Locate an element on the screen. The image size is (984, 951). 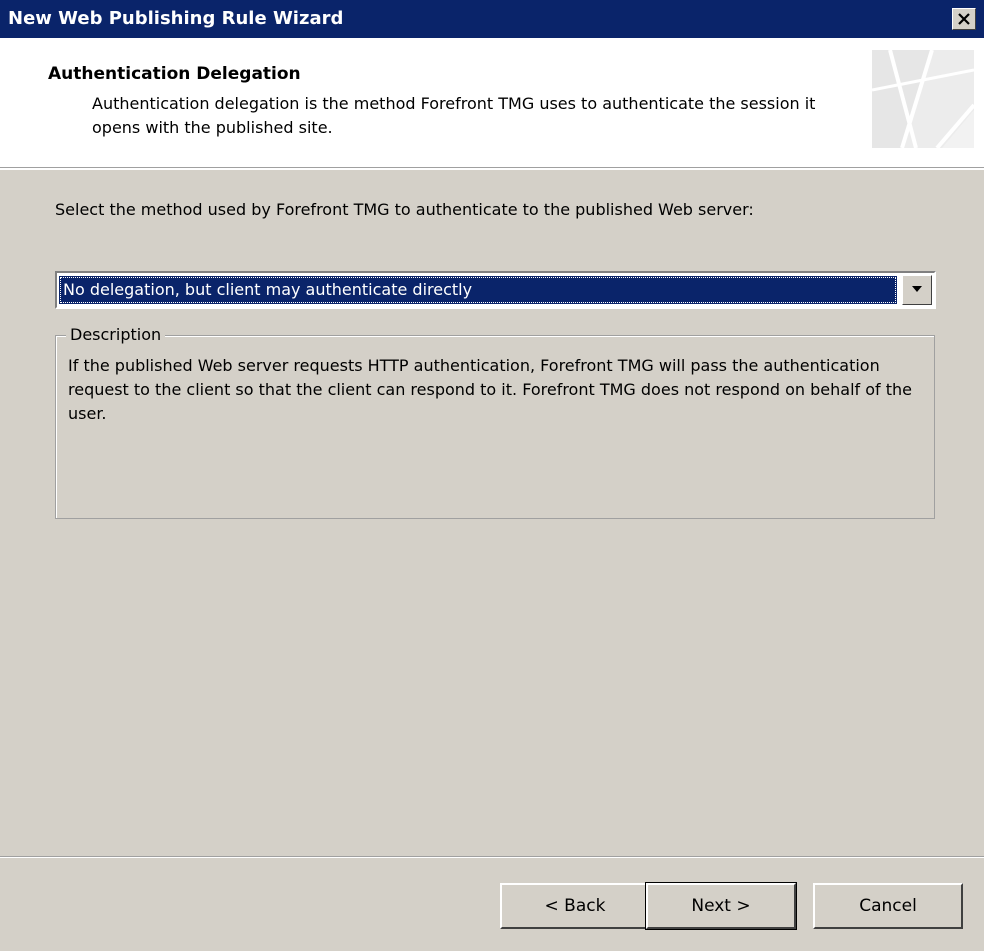
close-button is located at coordinates (964, 19).